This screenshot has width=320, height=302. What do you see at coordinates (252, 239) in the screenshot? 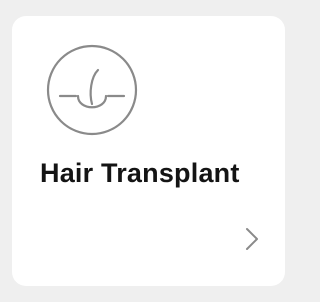
I see `chevron-right-icon` at bounding box center [252, 239].